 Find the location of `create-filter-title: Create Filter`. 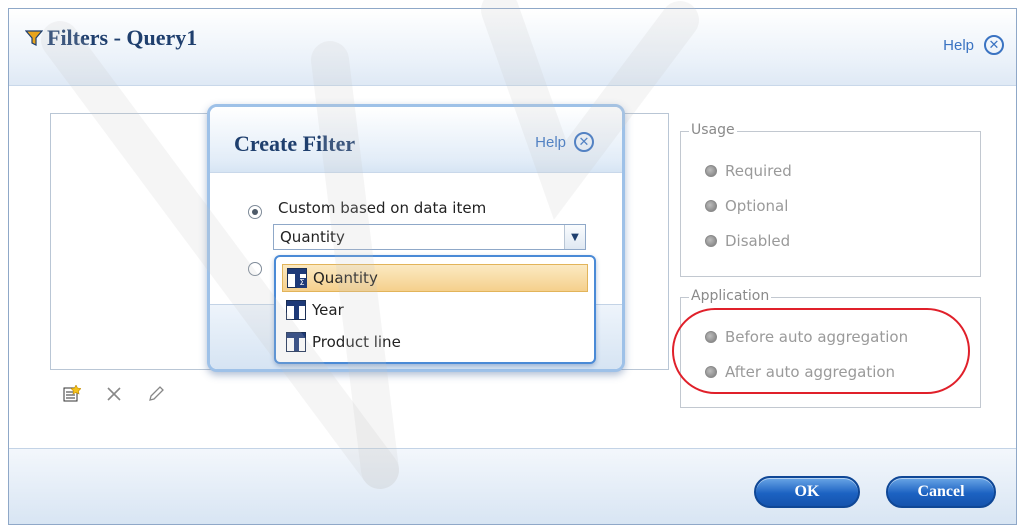

create-filter-title: Create Filter is located at coordinates (295, 143).